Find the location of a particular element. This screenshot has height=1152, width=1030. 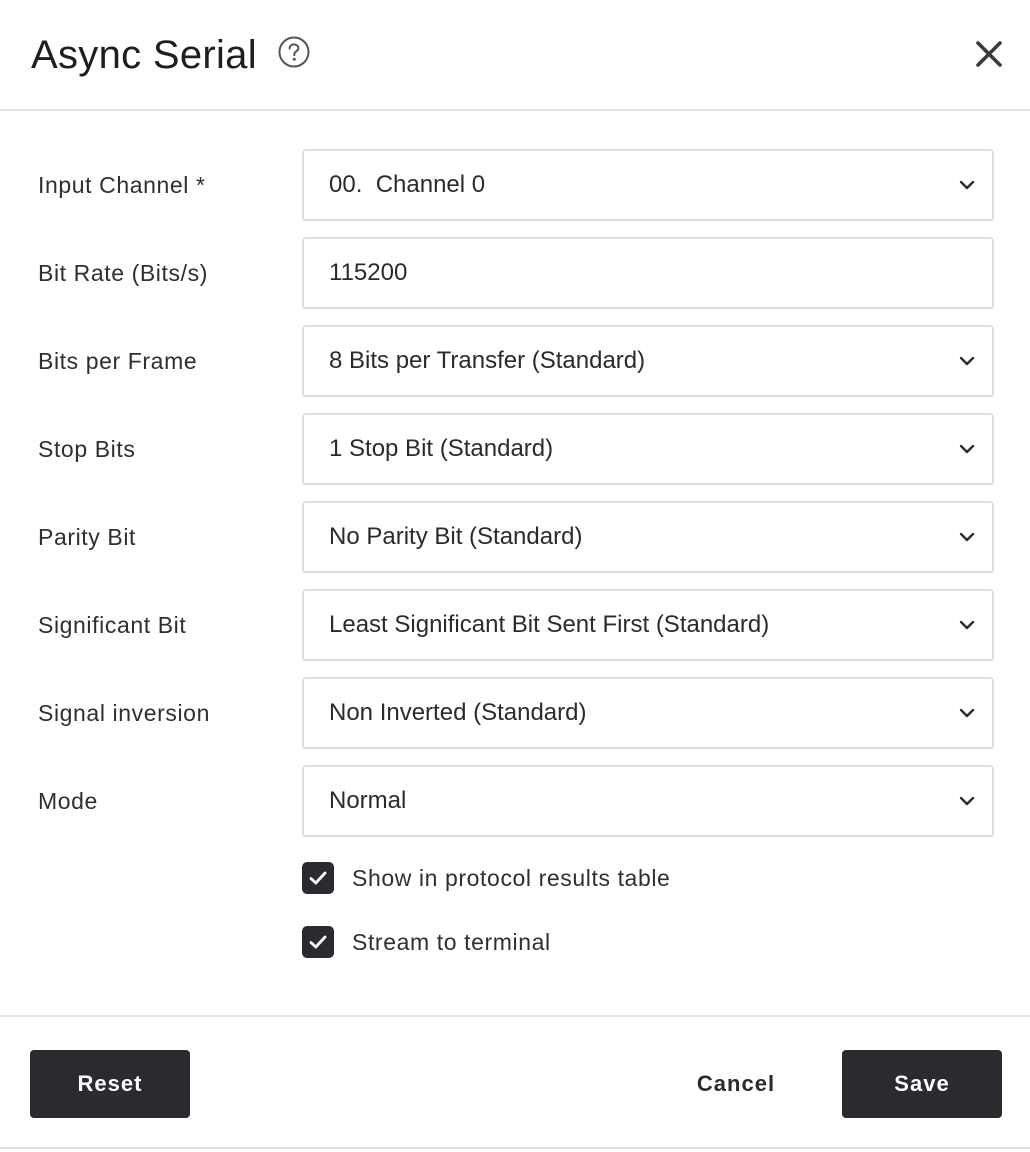

form-row-parity-bit: Parity Bit No Parity Bit (Standard) is located at coordinates (515, 537).